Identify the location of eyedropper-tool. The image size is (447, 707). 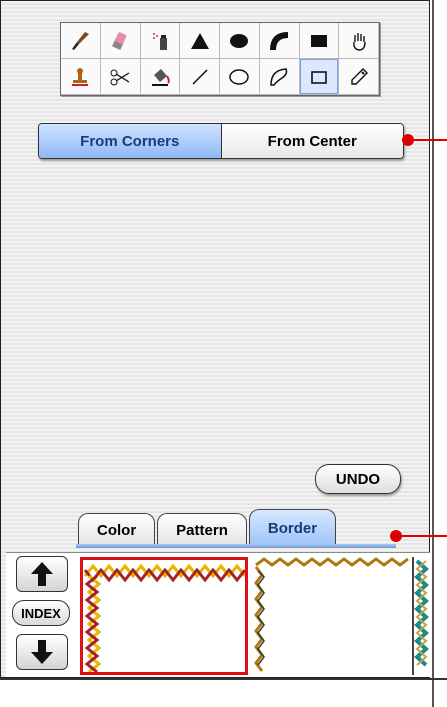
(359, 77).